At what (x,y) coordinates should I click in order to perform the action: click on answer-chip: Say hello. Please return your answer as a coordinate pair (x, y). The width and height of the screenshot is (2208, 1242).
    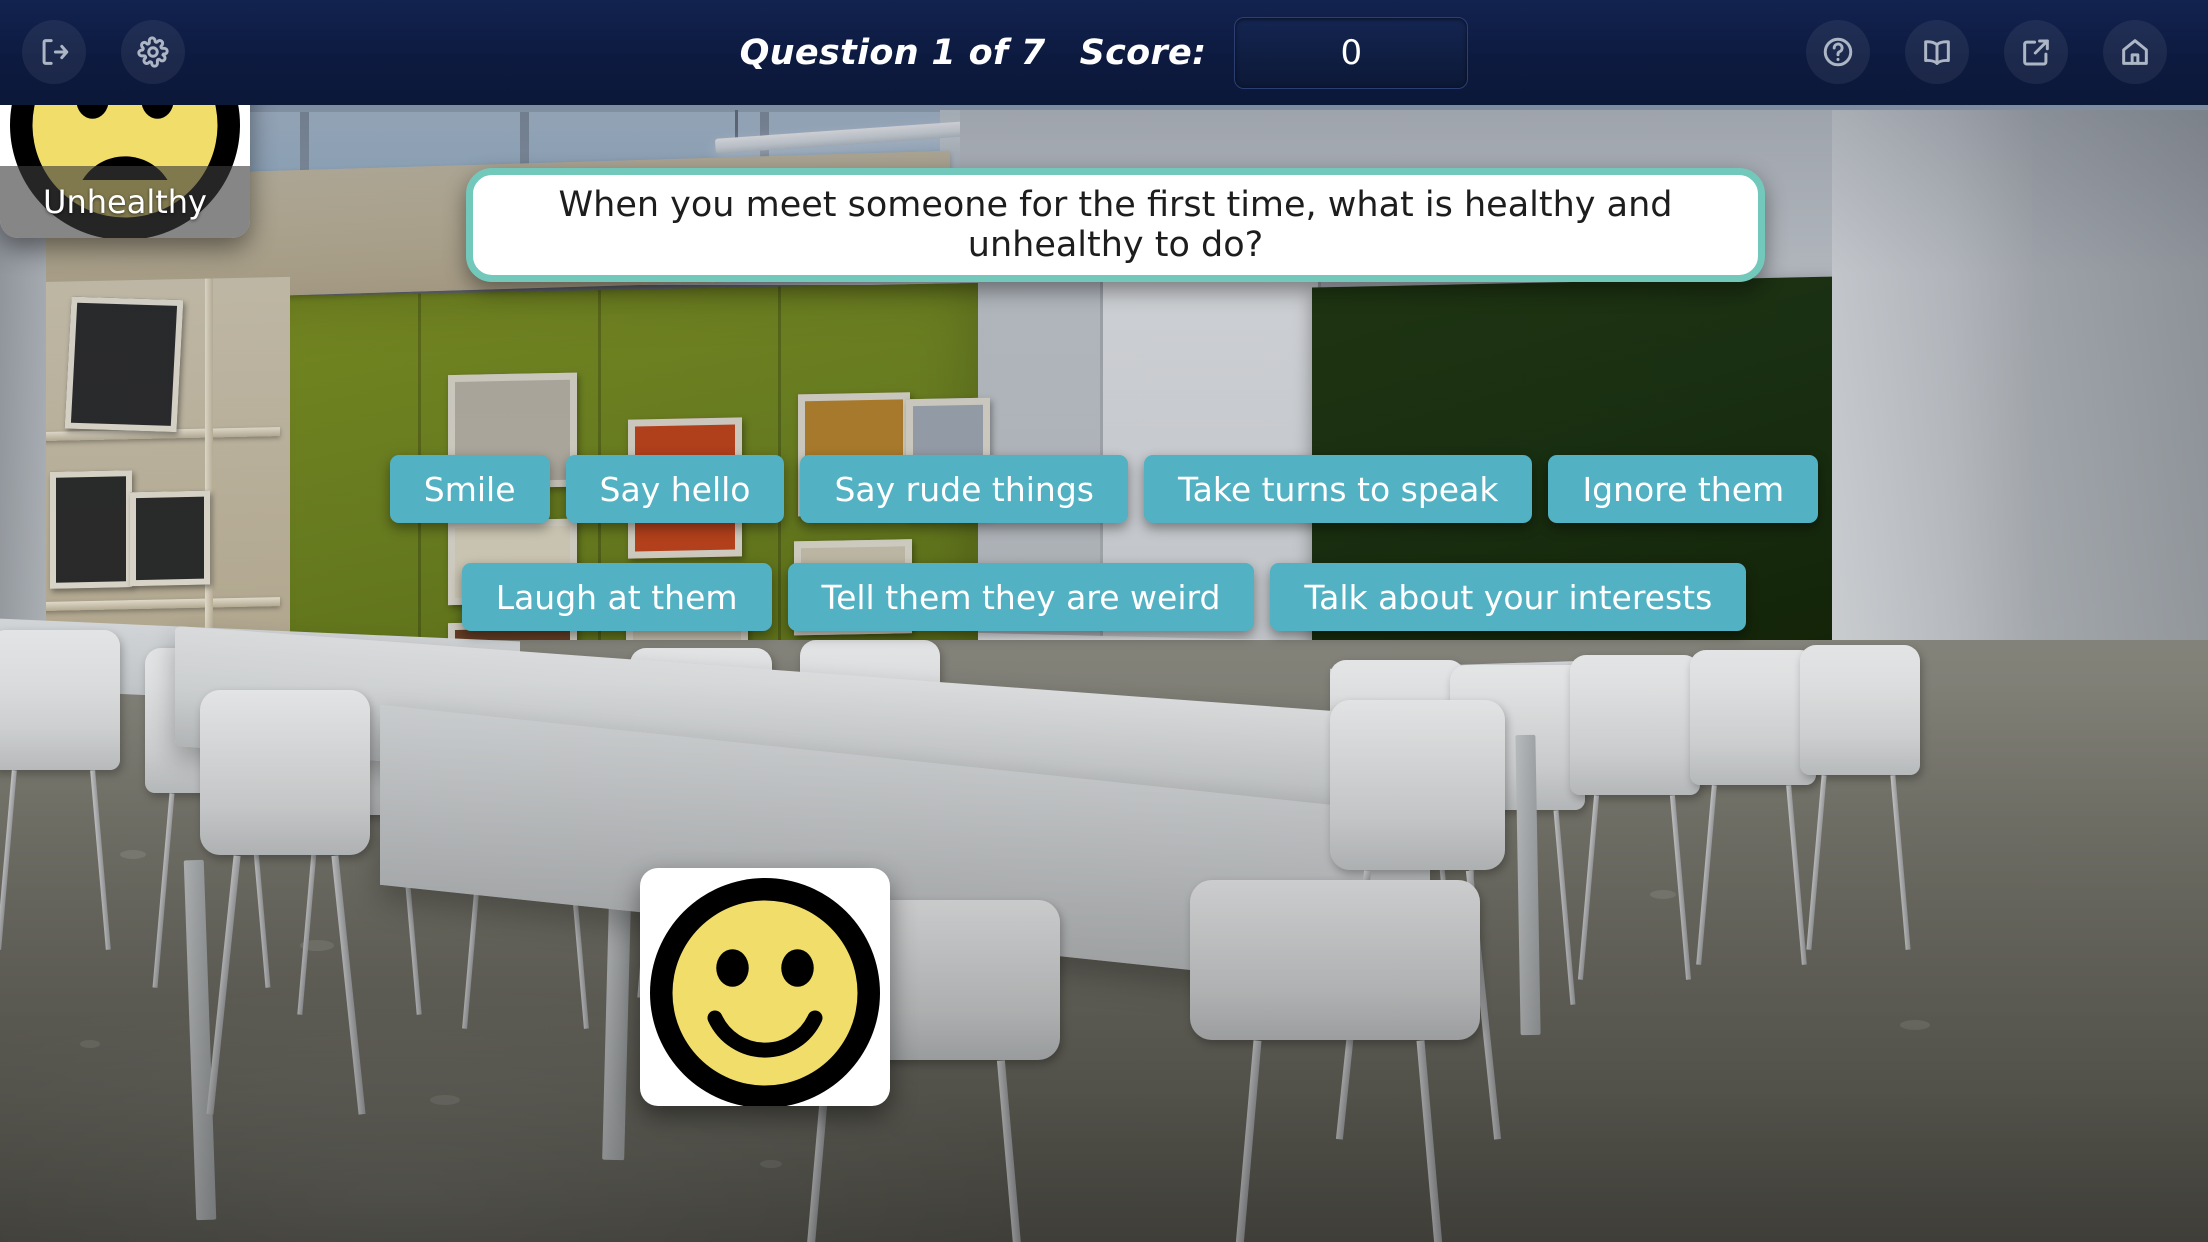
    Looking at the image, I should click on (675, 489).